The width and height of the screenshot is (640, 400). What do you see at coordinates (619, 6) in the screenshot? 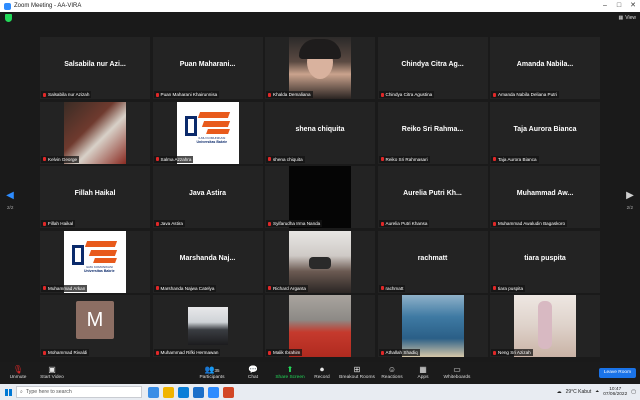
I see `maximize-button: □` at bounding box center [619, 6].